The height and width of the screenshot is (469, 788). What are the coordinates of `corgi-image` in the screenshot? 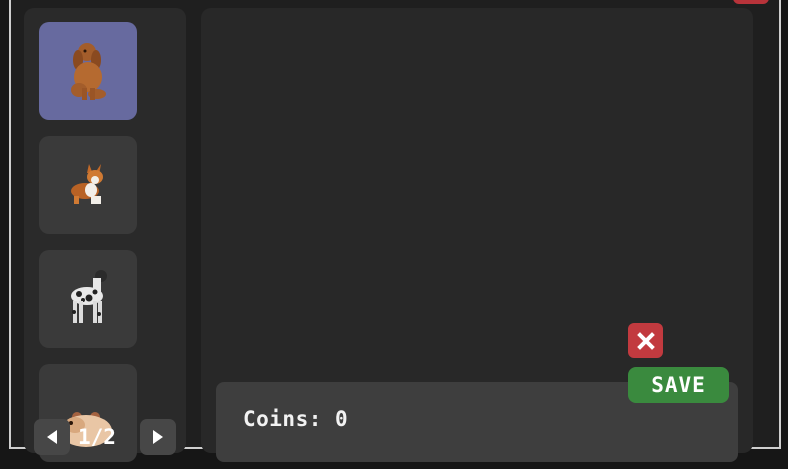 It's located at (87, 184).